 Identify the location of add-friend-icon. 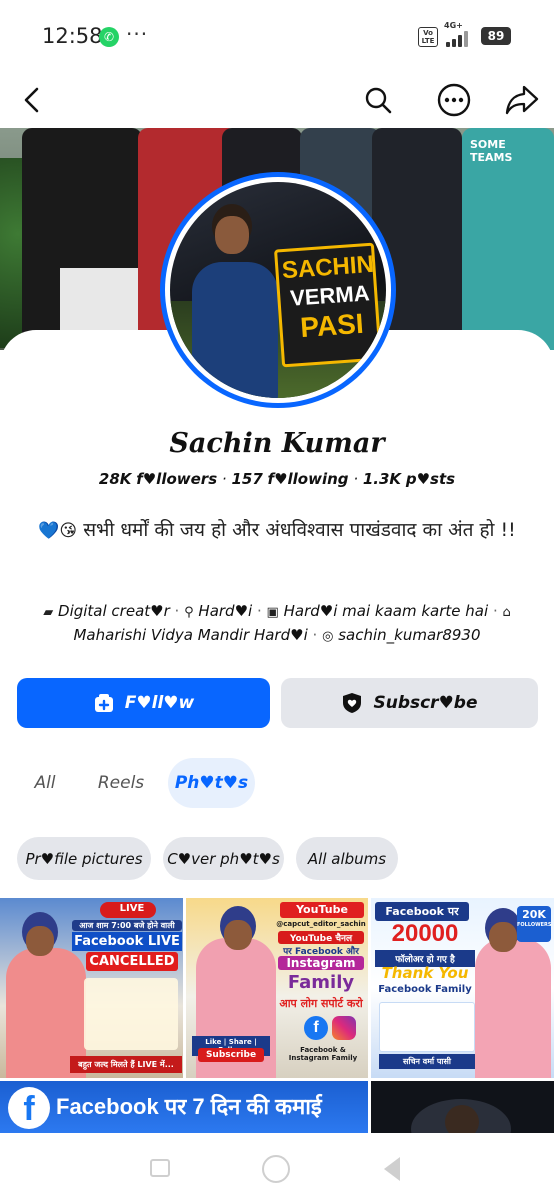
(103, 703).